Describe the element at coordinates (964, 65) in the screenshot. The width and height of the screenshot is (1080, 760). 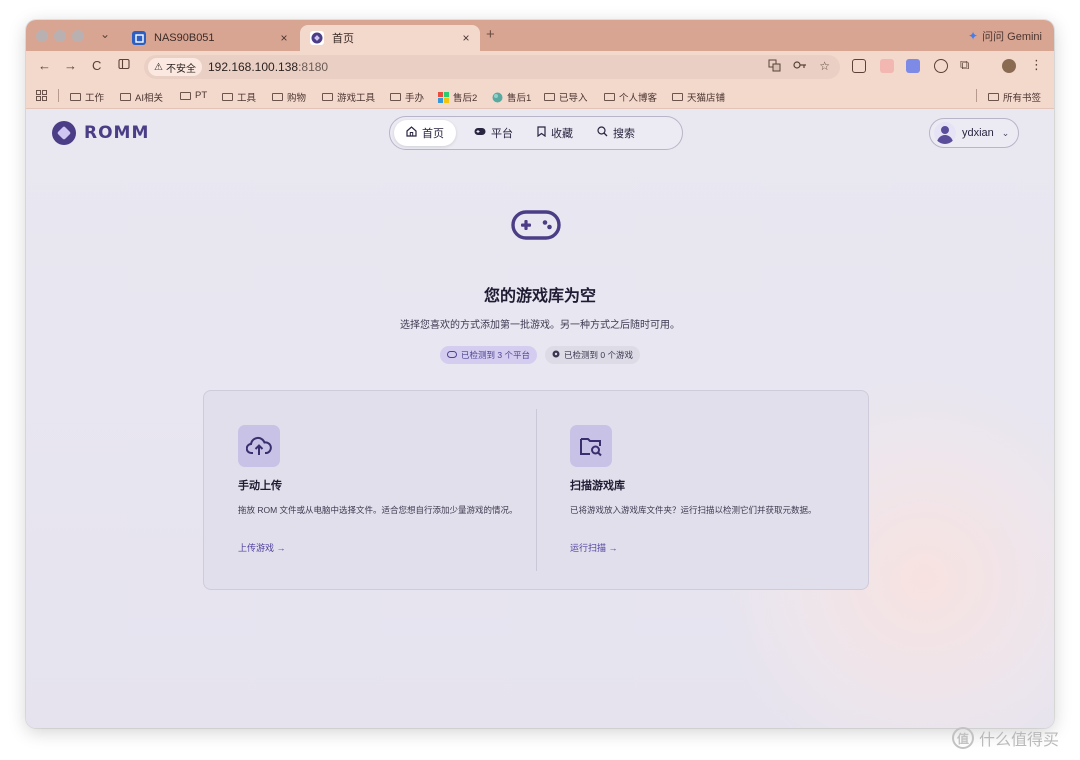
I see `extensions-puzzle-icon: ⧉` at that location.